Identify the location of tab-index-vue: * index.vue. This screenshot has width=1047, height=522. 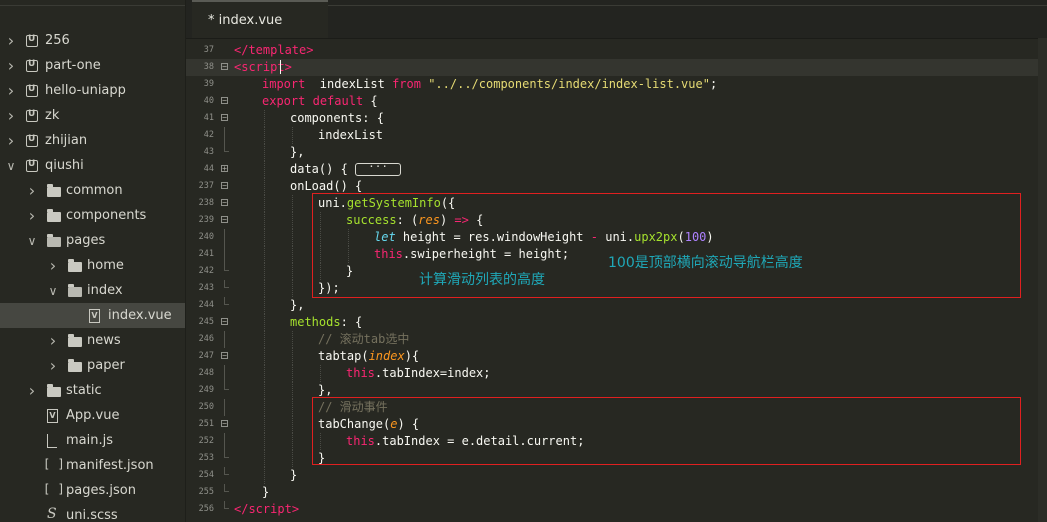
(260, 19).